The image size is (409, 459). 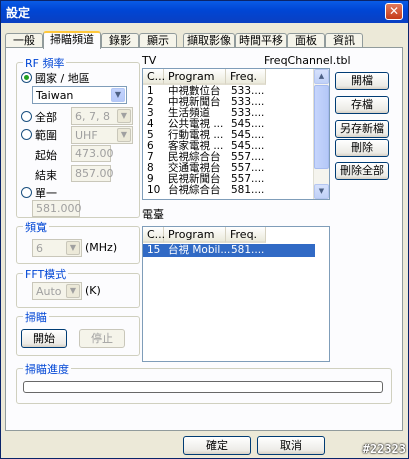 I want to click on fft-mode-value: Auto, so click(x=49, y=291).